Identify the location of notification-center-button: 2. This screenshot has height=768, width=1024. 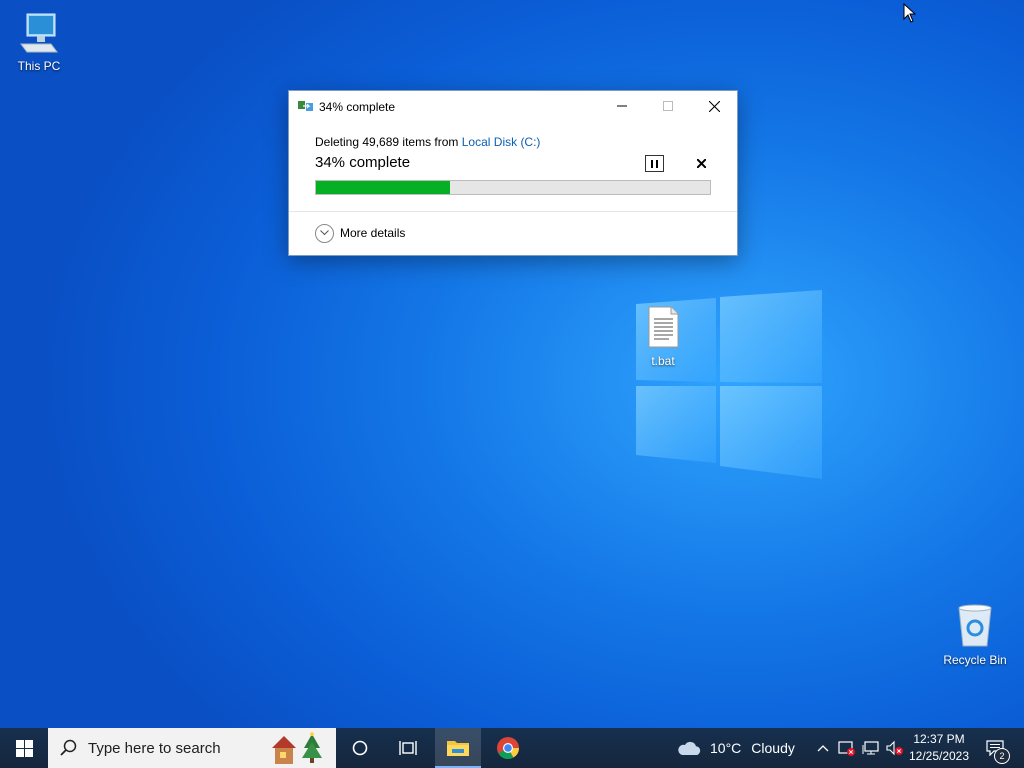
(995, 748).